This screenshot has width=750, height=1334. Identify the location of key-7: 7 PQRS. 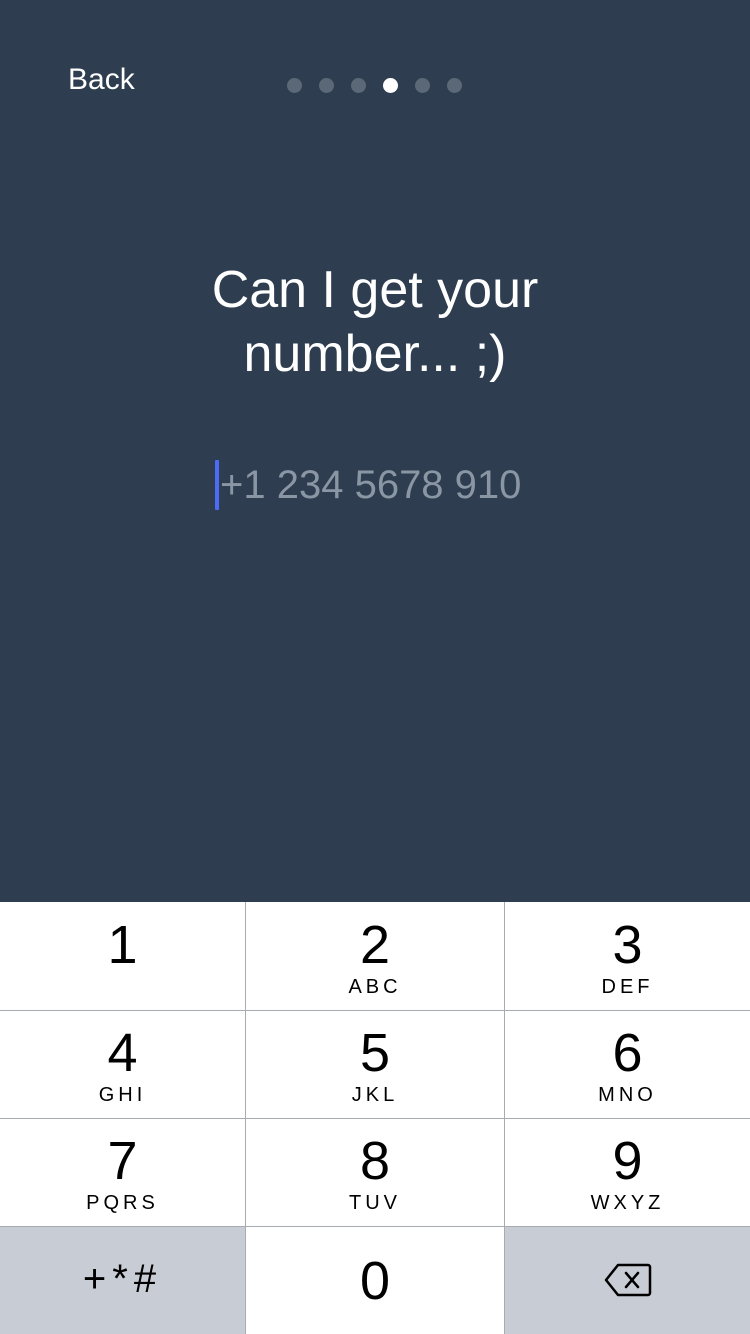
(123, 1173).